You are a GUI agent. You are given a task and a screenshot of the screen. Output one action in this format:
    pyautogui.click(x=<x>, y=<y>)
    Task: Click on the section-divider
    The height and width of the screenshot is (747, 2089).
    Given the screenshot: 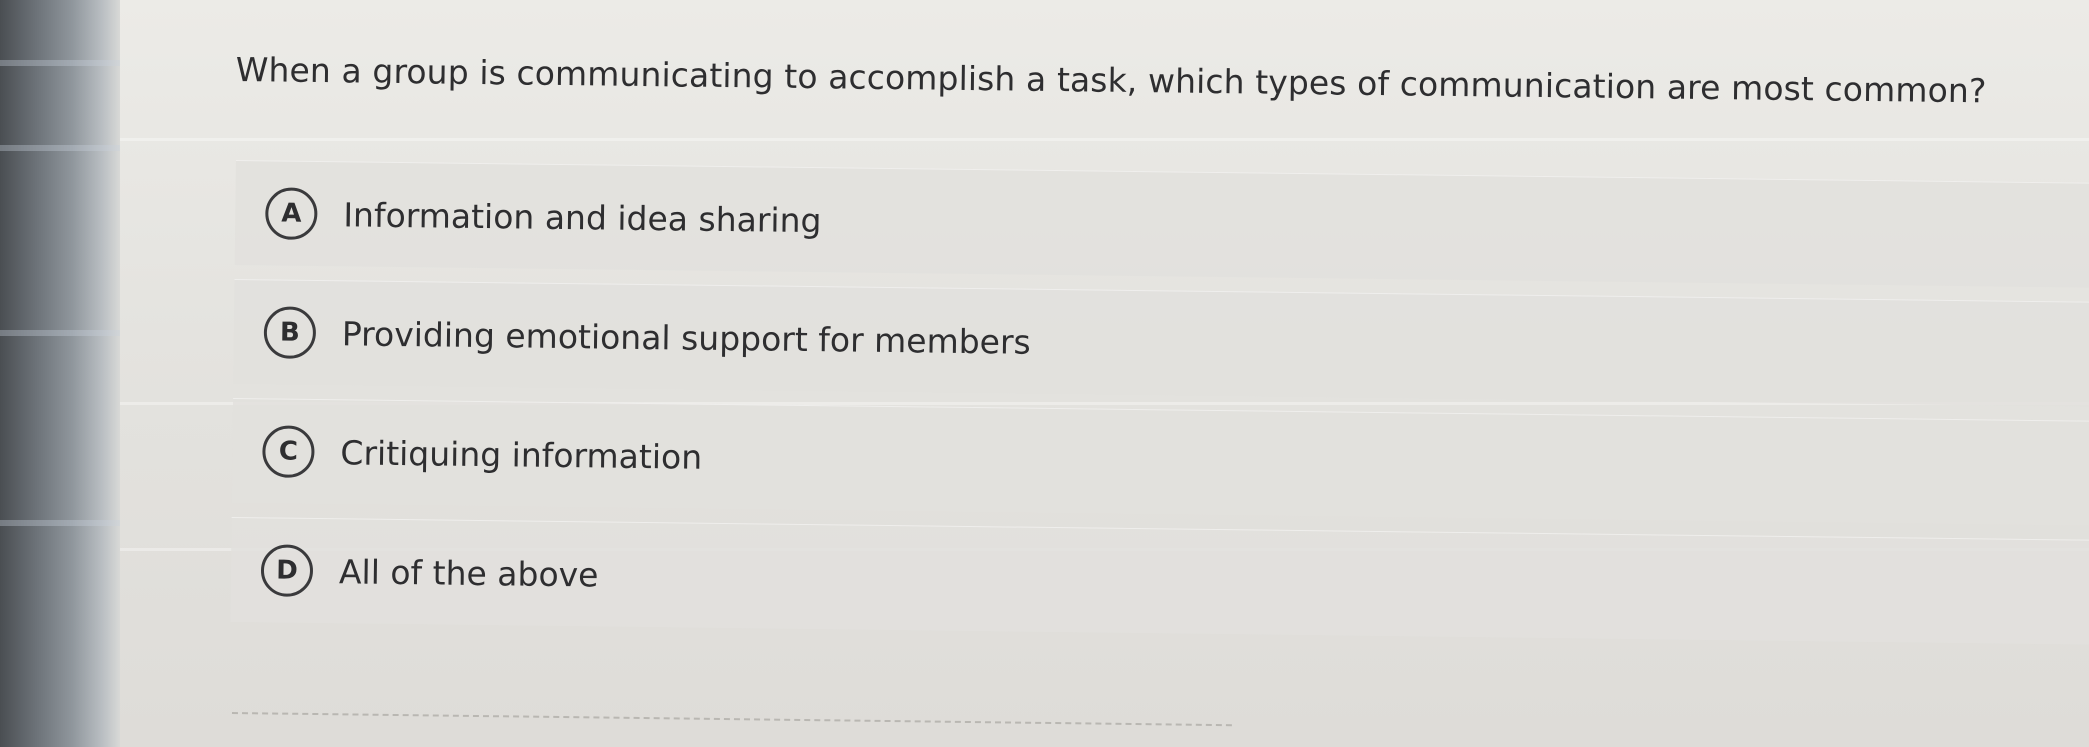 What is the action you would take?
    pyautogui.click(x=731, y=719)
    